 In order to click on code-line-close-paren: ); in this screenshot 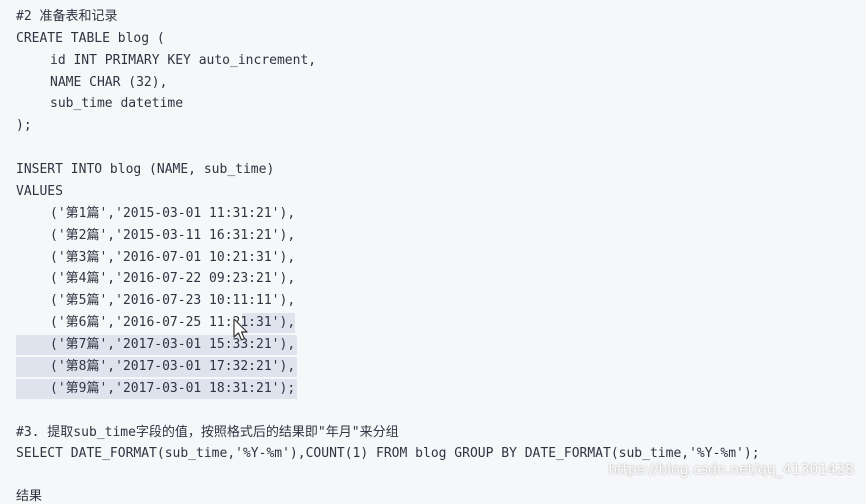, I will do `click(24, 125)`.